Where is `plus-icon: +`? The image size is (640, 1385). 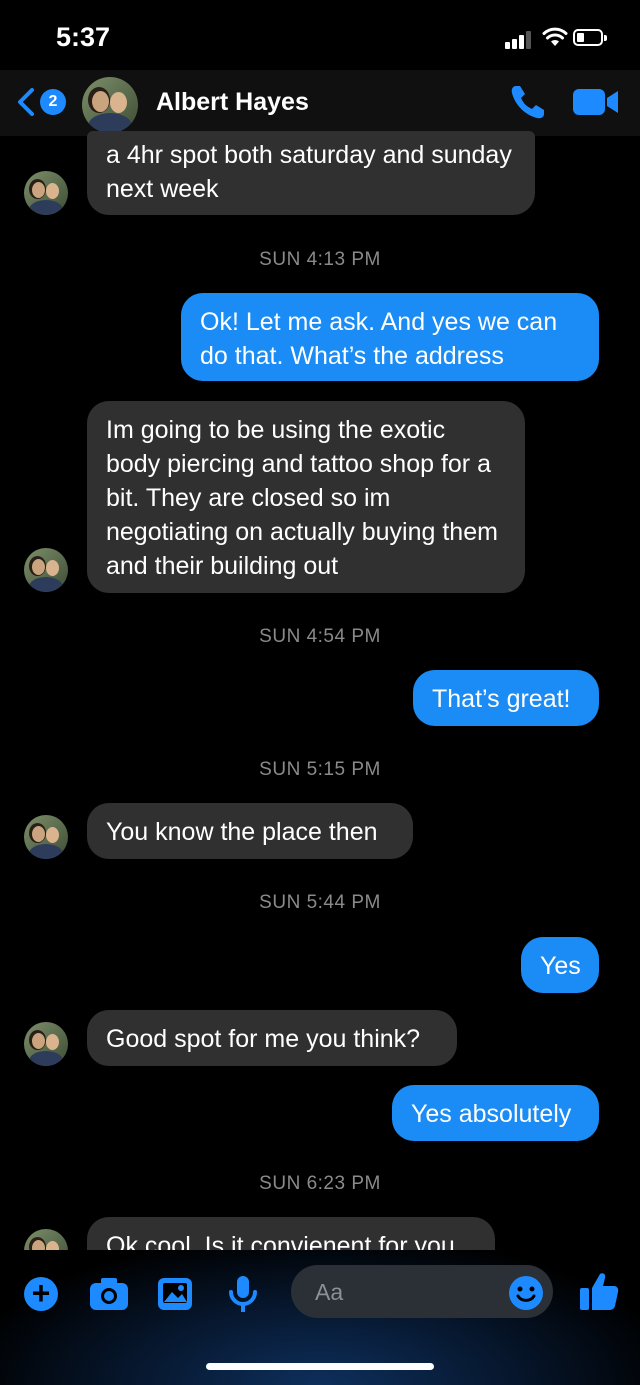 plus-icon: + is located at coordinates (41, 1294).